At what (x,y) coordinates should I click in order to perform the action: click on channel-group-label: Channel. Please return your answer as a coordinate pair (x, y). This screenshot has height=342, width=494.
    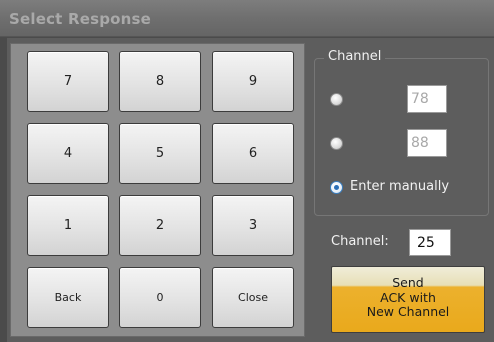
    Looking at the image, I should click on (355, 56).